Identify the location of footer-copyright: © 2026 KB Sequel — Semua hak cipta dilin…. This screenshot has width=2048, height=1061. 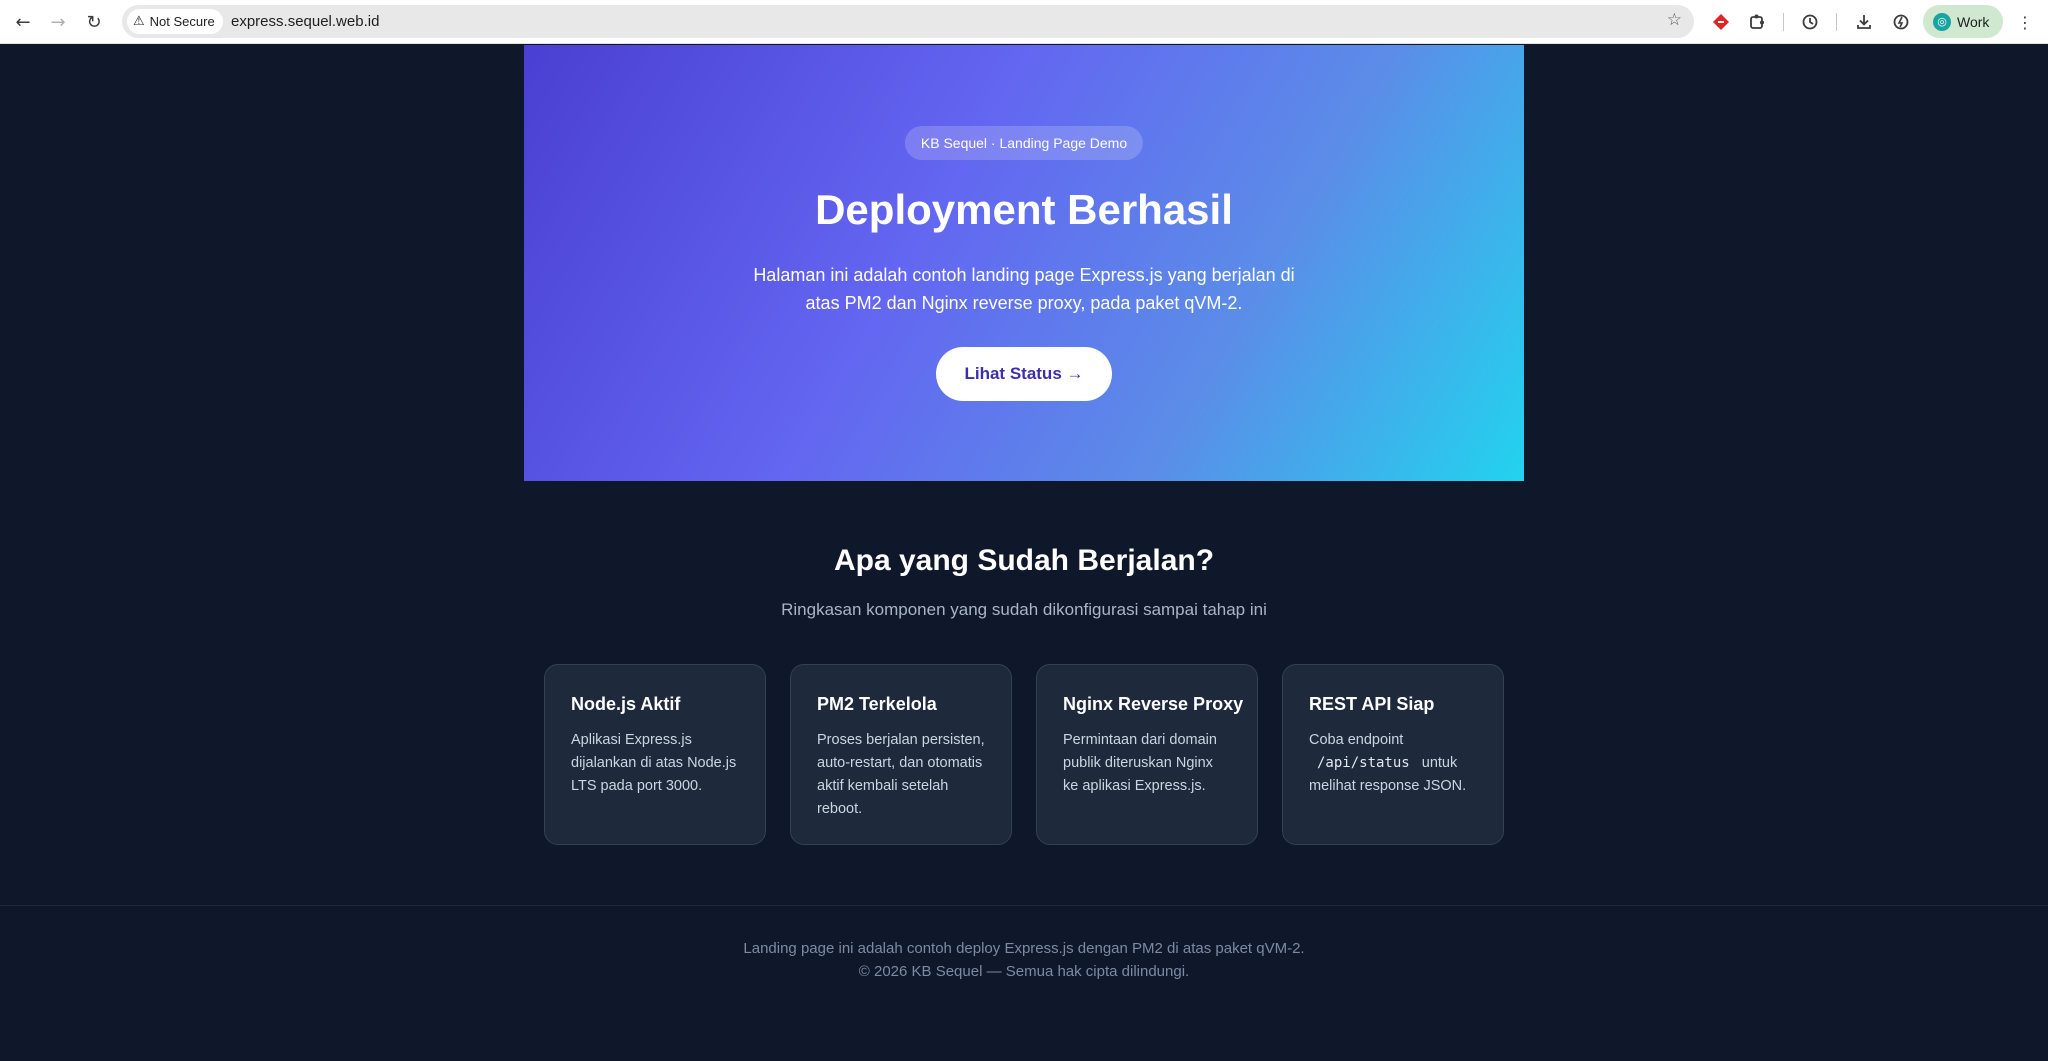
(1024, 971).